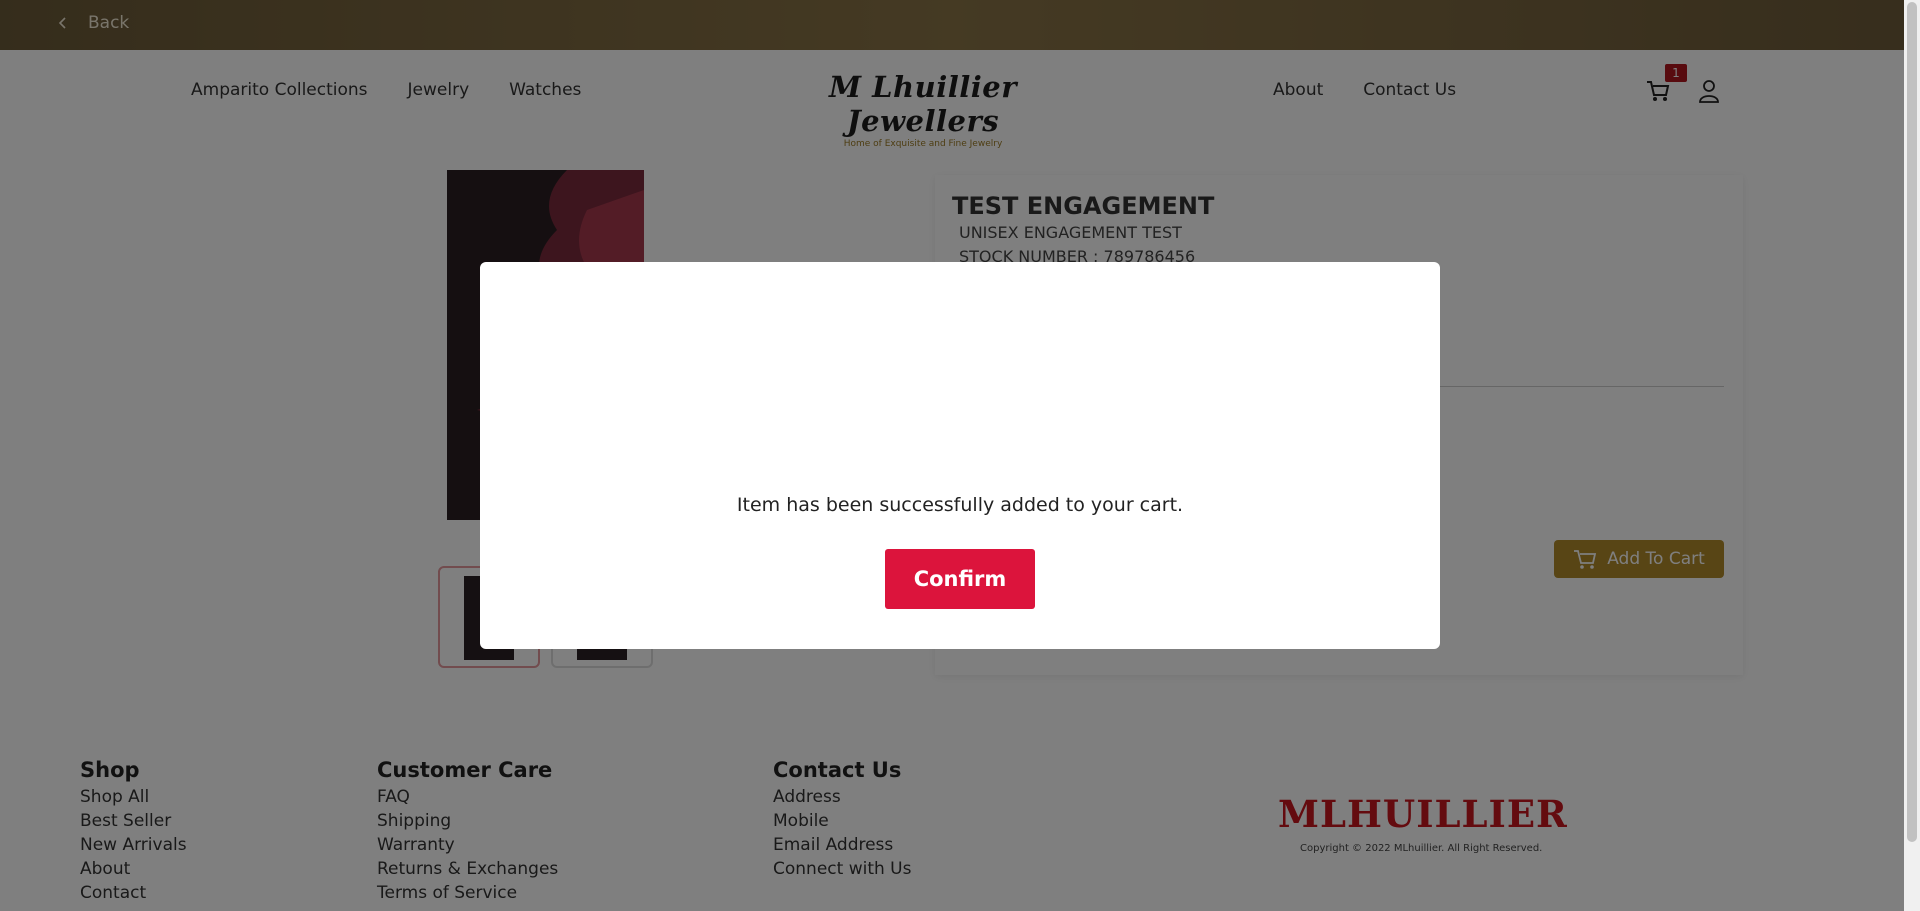 Image resolution: width=1920 pixels, height=911 pixels. What do you see at coordinates (1912, 422) in the screenshot?
I see `scrollbar-thumb` at bounding box center [1912, 422].